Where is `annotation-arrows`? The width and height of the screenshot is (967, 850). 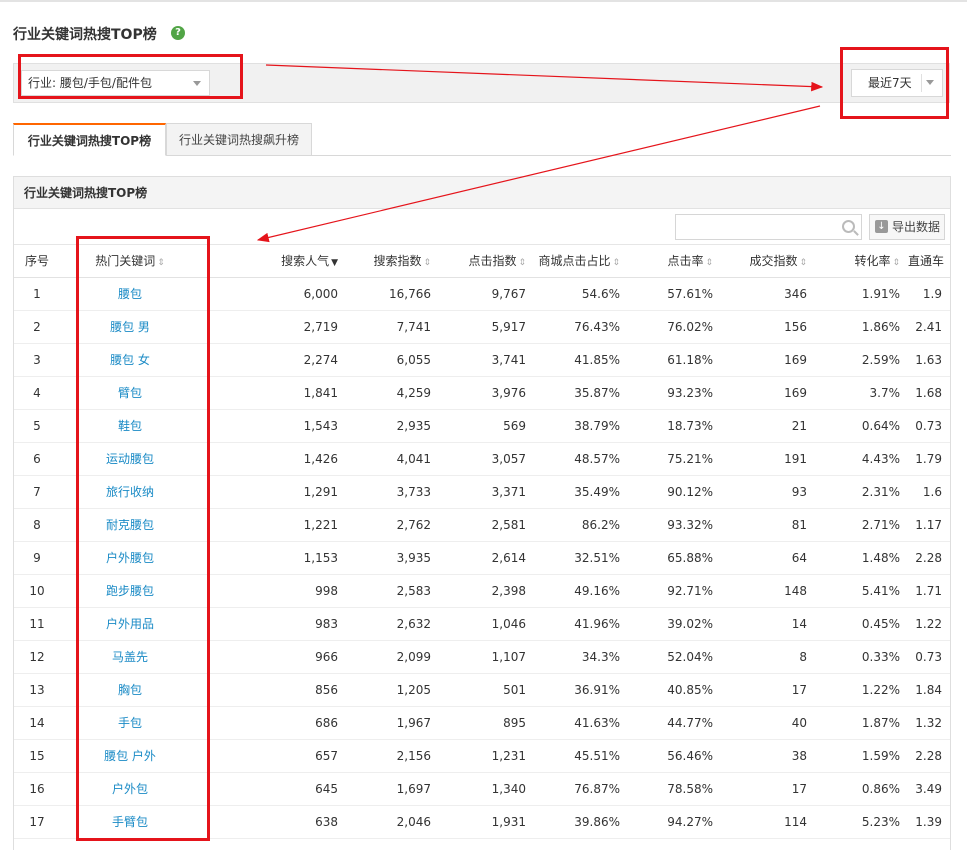
annotation-arrows is located at coordinates (540, 153).